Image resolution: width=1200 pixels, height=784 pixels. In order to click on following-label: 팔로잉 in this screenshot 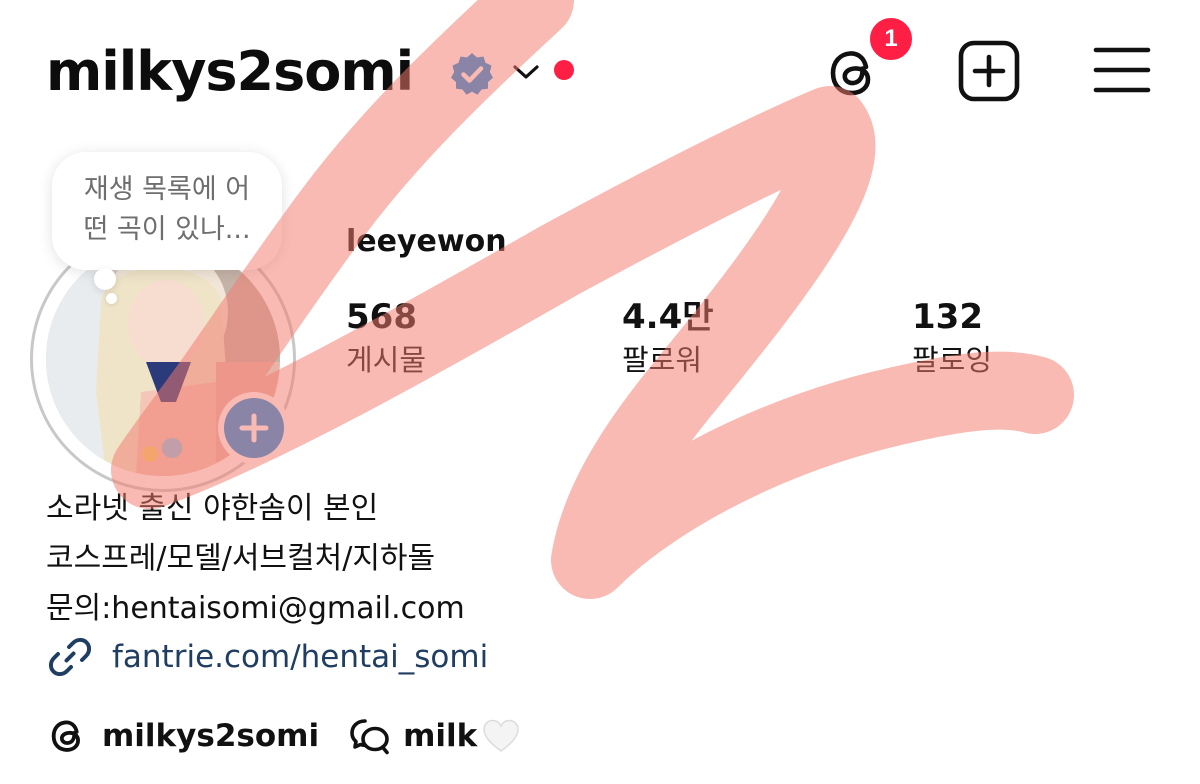, I will do `click(952, 360)`.